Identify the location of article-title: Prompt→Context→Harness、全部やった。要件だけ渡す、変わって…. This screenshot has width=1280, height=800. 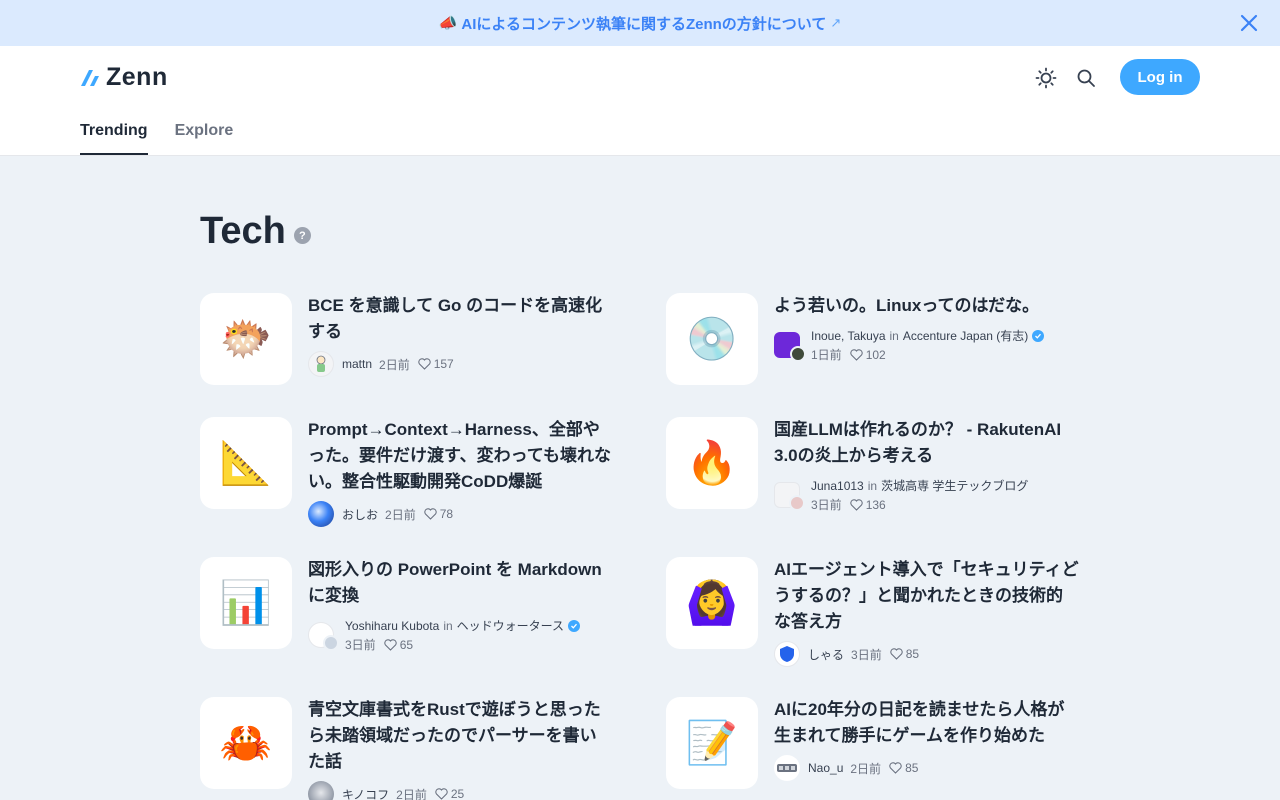
(460, 456).